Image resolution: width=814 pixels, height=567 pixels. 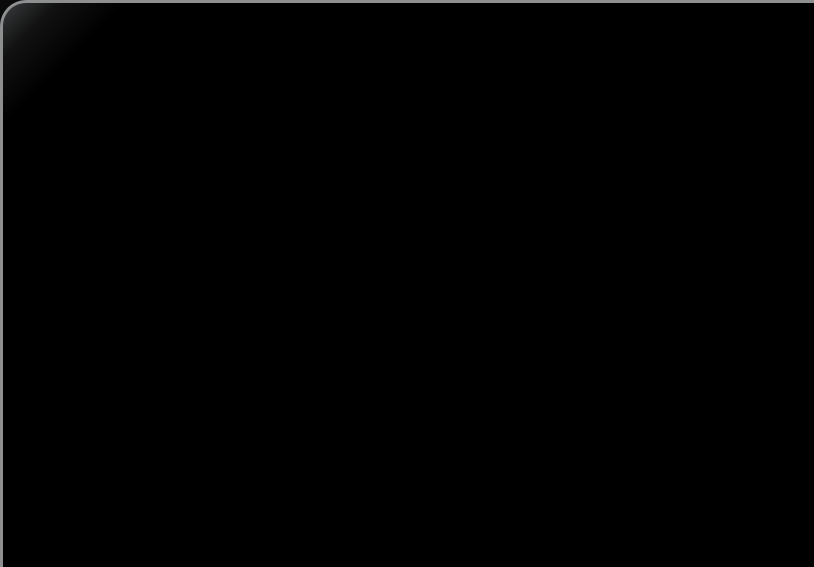 What do you see at coordinates (670, 31) in the screenshot?
I see `camera-icon` at bounding box center [670, 31].